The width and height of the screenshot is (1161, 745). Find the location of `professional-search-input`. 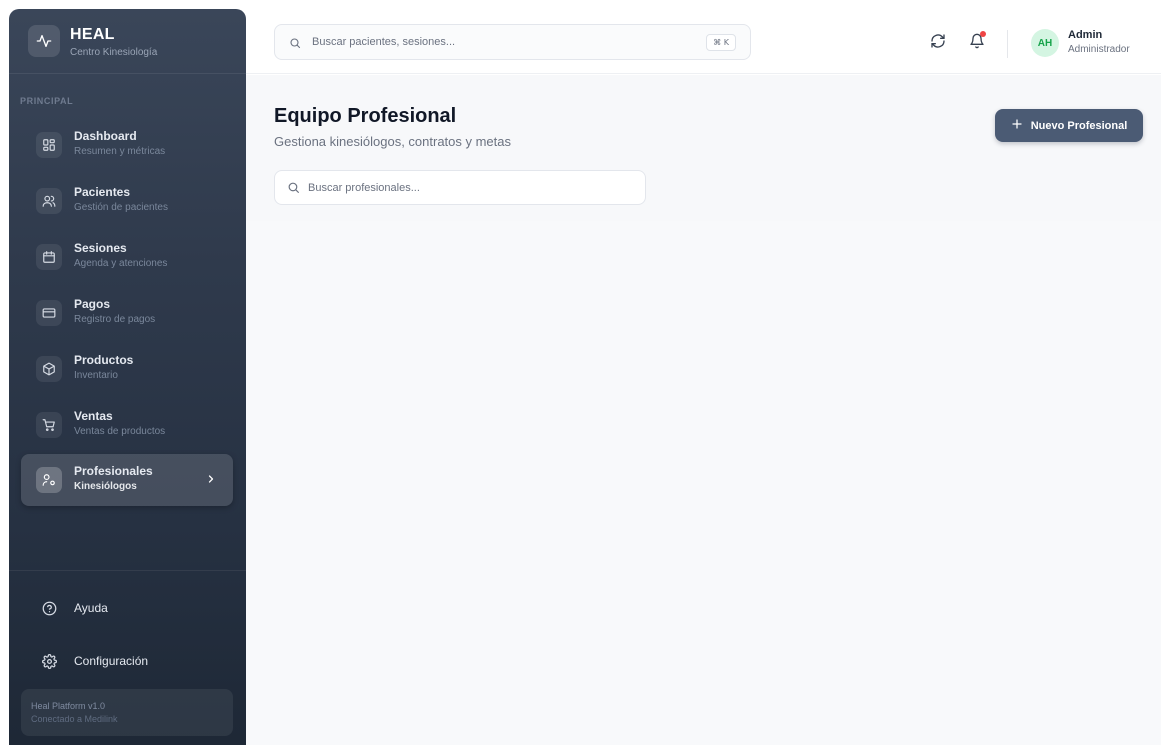

professional-search-input is located at coordinates (468, 188).